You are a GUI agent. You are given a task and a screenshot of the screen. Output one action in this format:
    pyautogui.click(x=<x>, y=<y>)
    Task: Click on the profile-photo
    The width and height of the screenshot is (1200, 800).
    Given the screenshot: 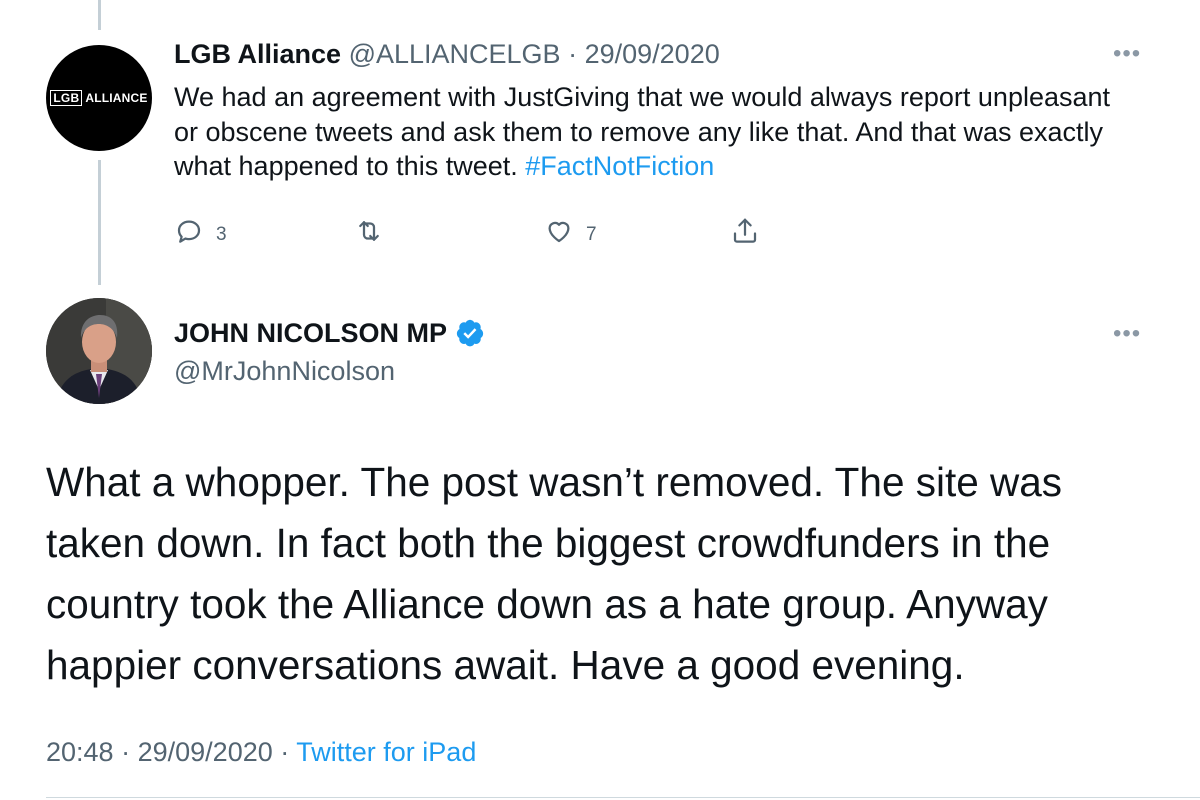 What is the action you would take?
    pyautogui.click(x=99, y=351)
    